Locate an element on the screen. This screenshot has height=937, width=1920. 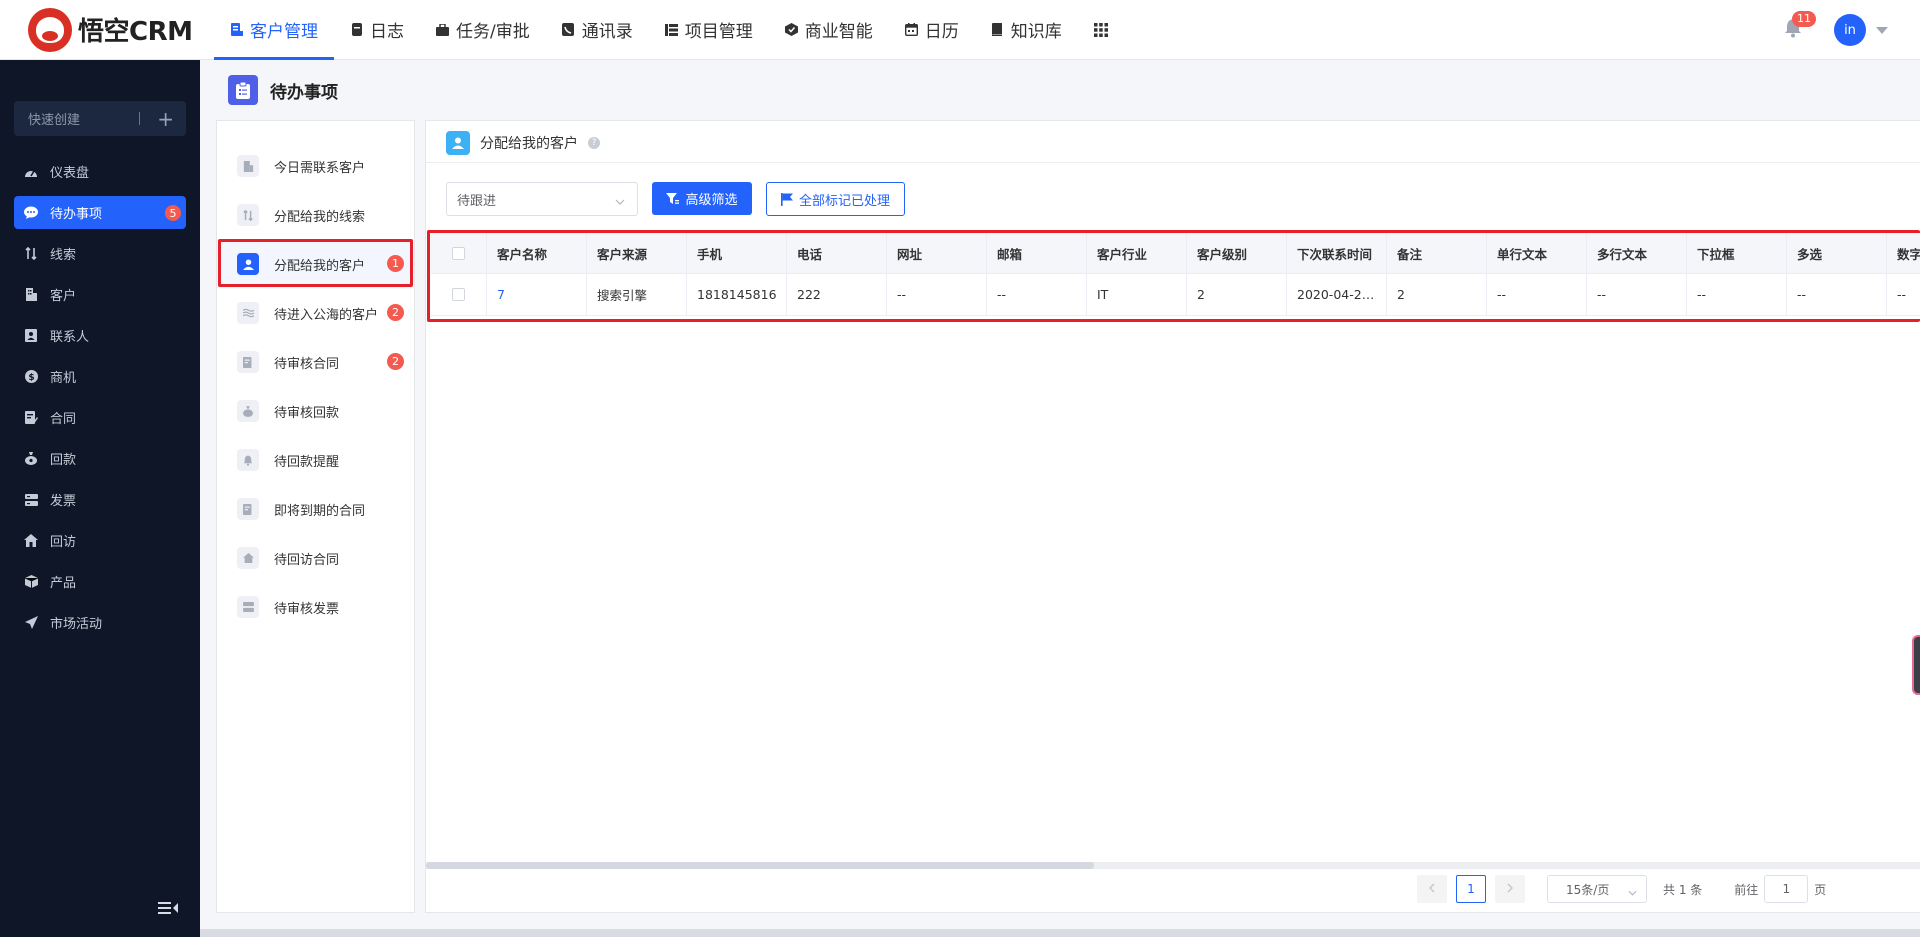
sidebar-item-contracts: 合同 is located at coordinates (100, 417).